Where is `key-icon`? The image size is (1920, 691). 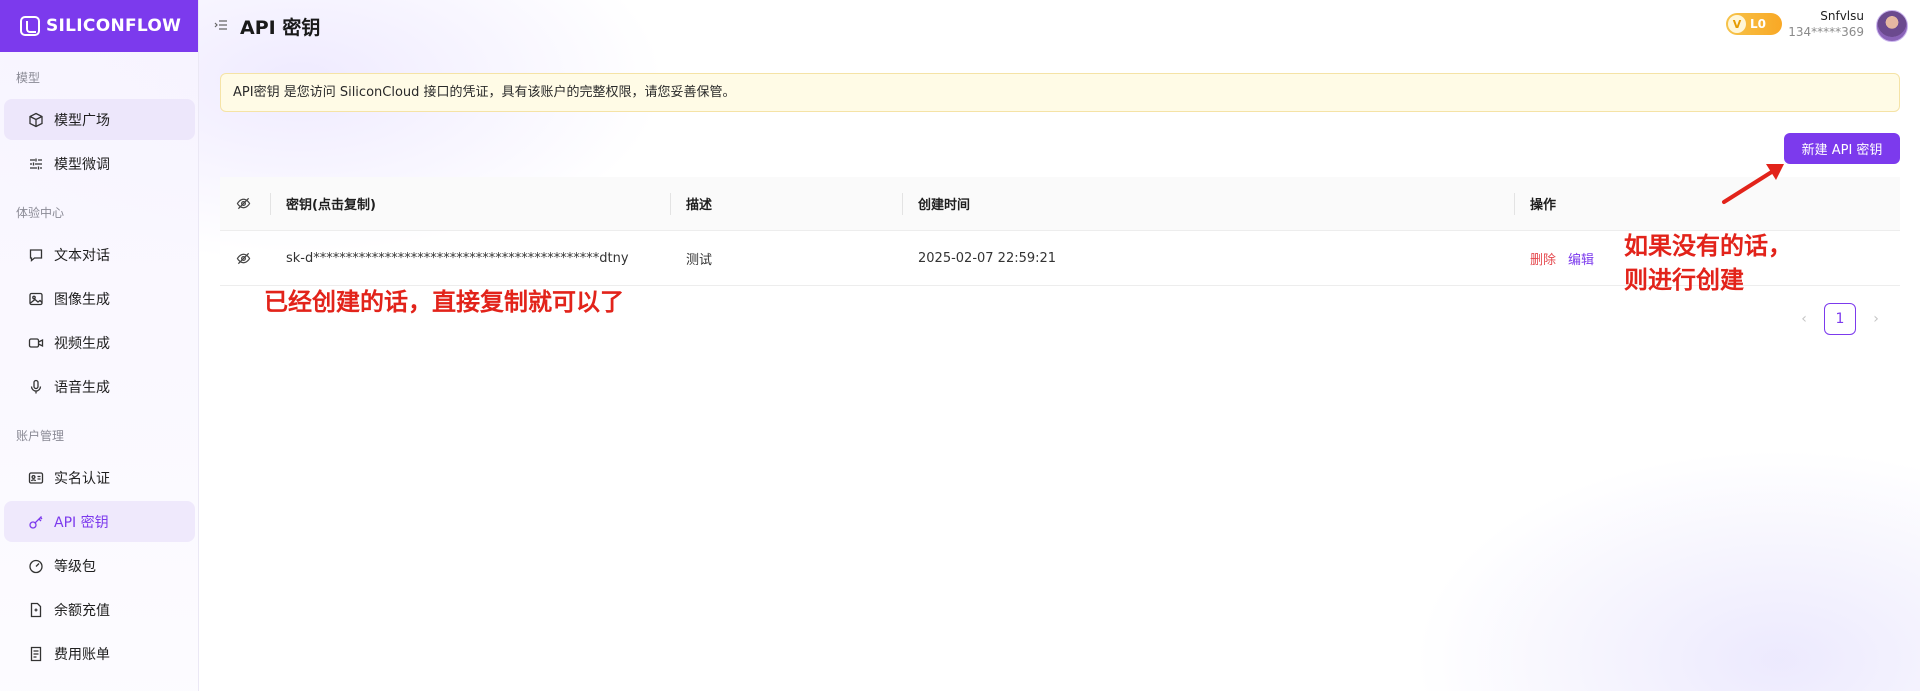 key-icon is located at coordinates (36, 522).